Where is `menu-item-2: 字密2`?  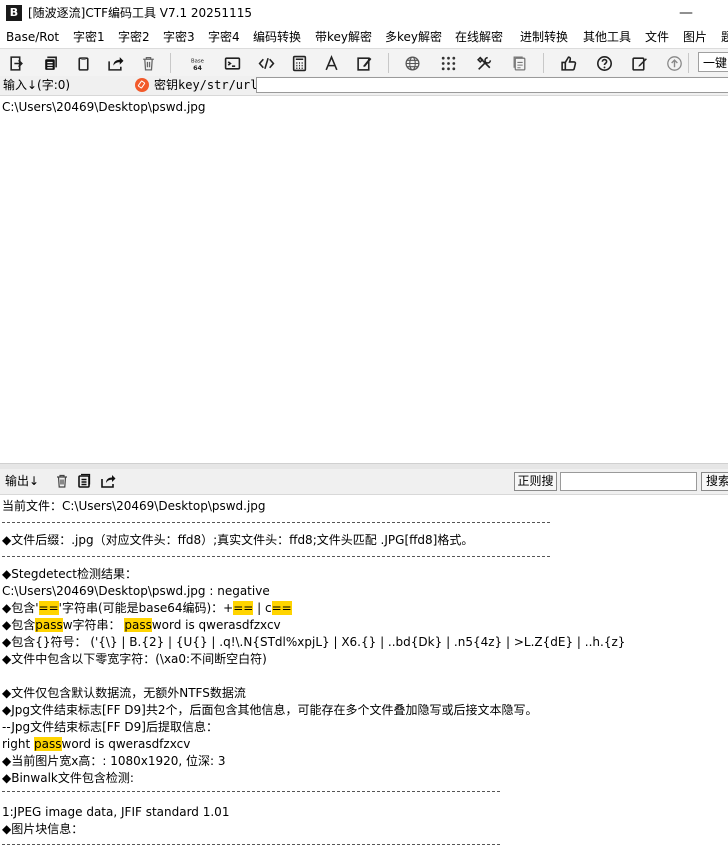 menu-item-2: 字密2 is located at coordinates (134, 37).